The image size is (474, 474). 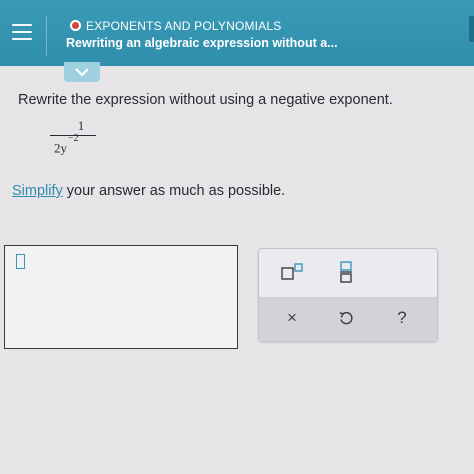 I want to click on superscript-icon, so click(x=292, y=271).